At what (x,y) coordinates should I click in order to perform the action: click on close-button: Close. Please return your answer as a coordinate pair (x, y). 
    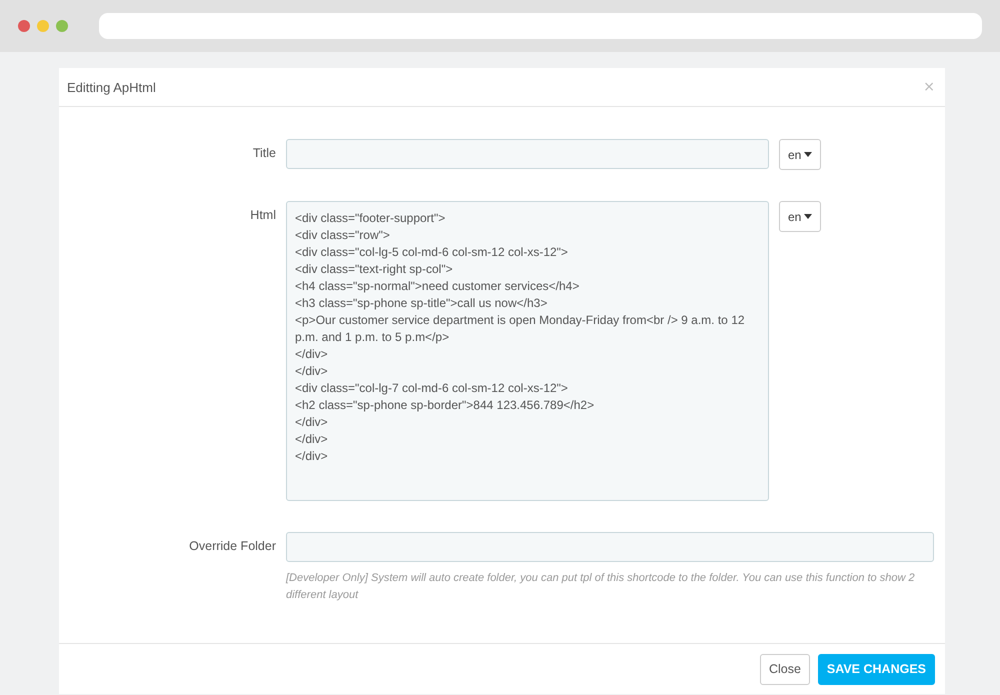
    Looking at the image, I should click on (785, 669).